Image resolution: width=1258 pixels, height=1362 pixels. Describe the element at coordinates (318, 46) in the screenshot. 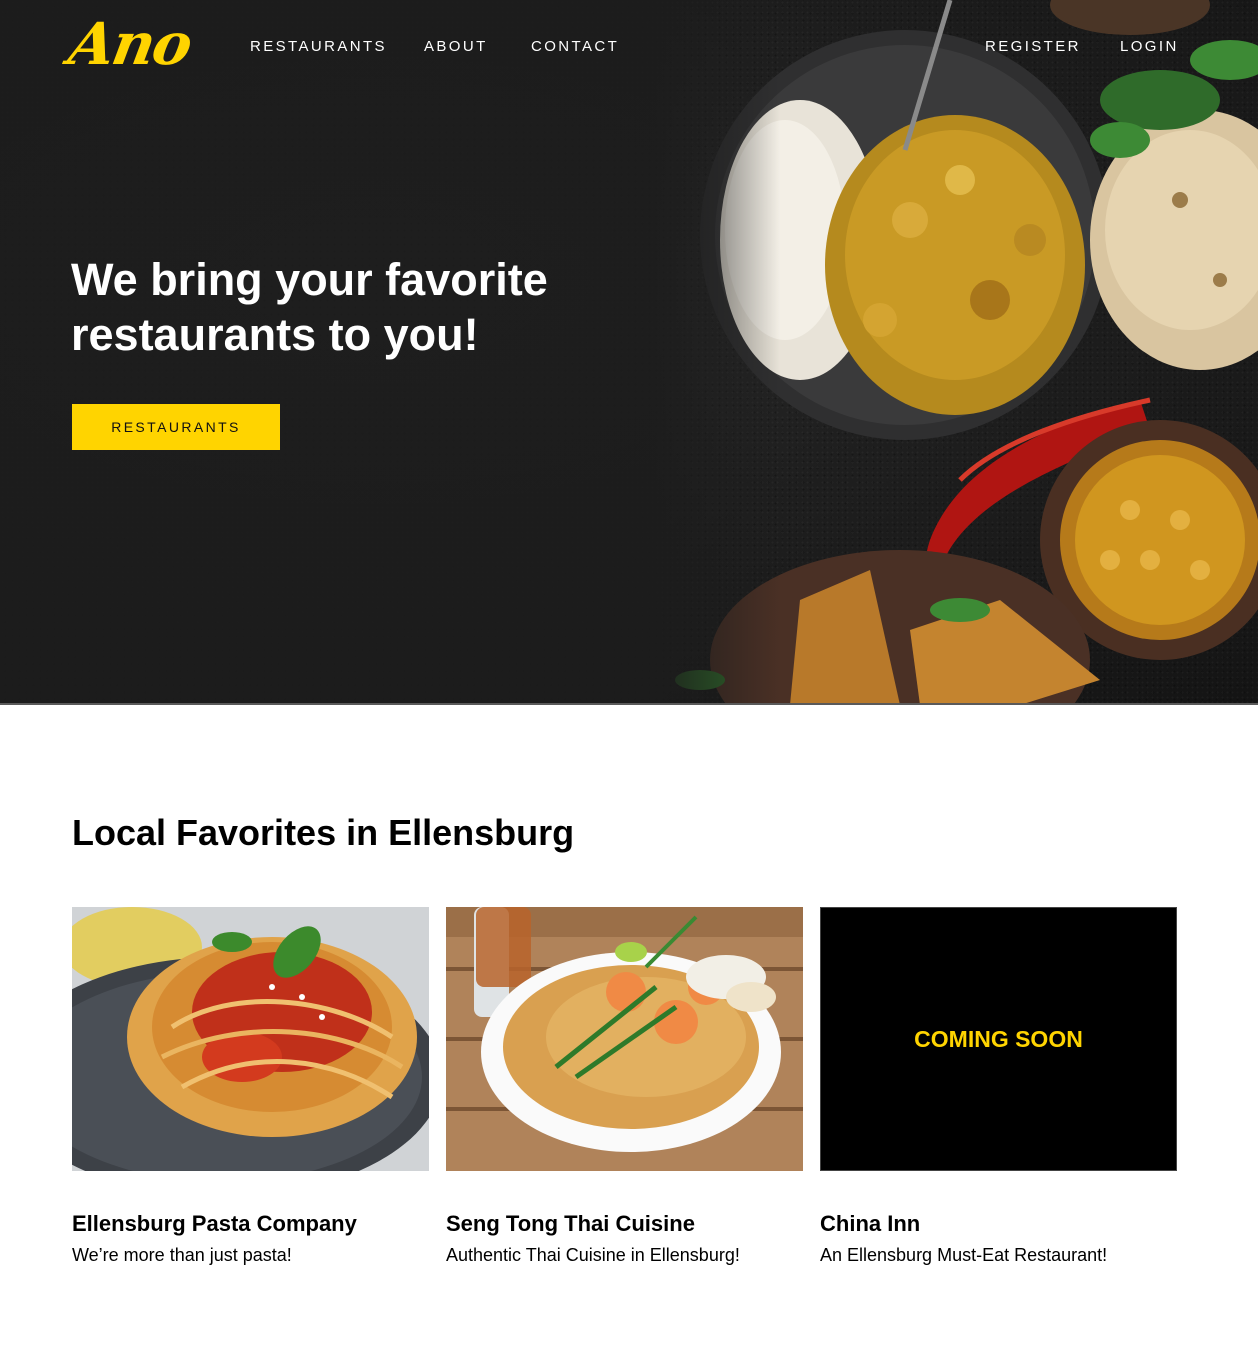

I see `nav-restaurants-link: RESTAURANTS` at that location.